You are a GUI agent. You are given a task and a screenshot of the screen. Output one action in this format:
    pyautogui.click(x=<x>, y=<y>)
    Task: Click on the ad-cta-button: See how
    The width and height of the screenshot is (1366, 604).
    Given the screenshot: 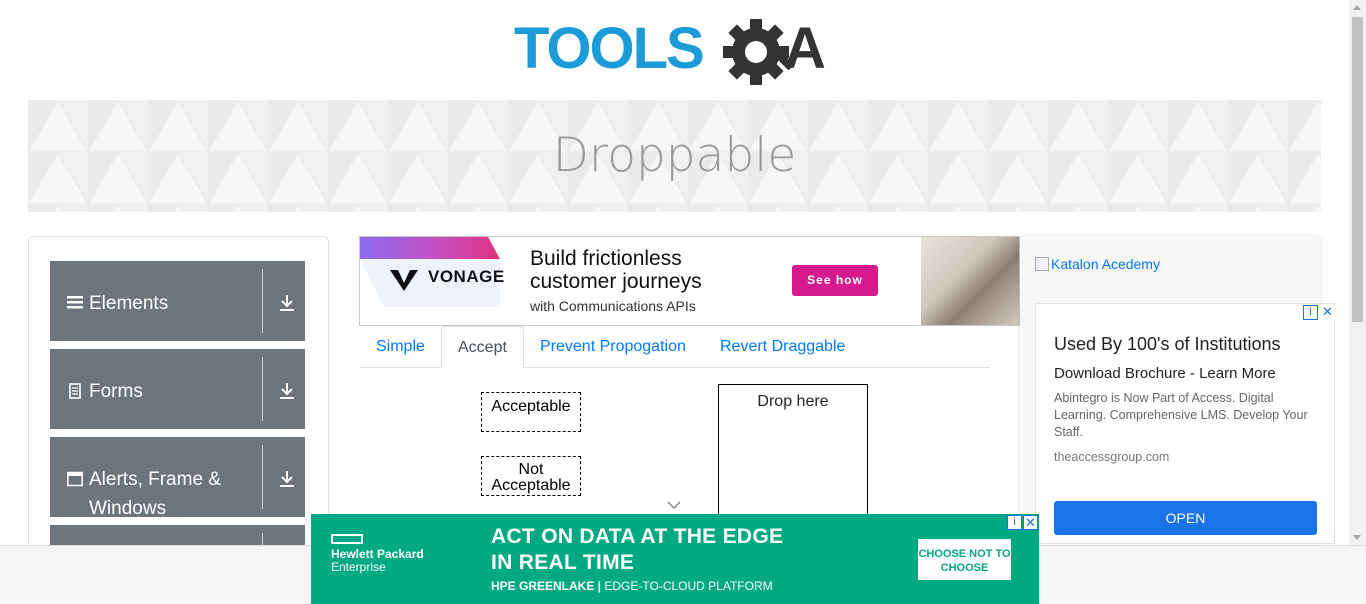 What is the action you would take?
    pyautogui.click(x=835, y=280)
    